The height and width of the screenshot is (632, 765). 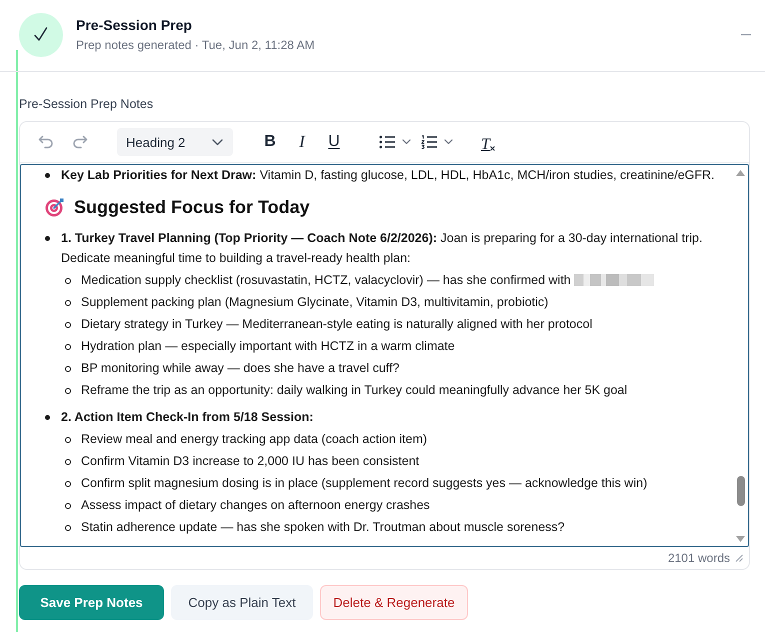 What do you see at coordinates (255, 505) in the screenshot?
I see `list-item-text: Assess impact of dietary changes on afternoon energy crashes` at bounding box center [255, 505].